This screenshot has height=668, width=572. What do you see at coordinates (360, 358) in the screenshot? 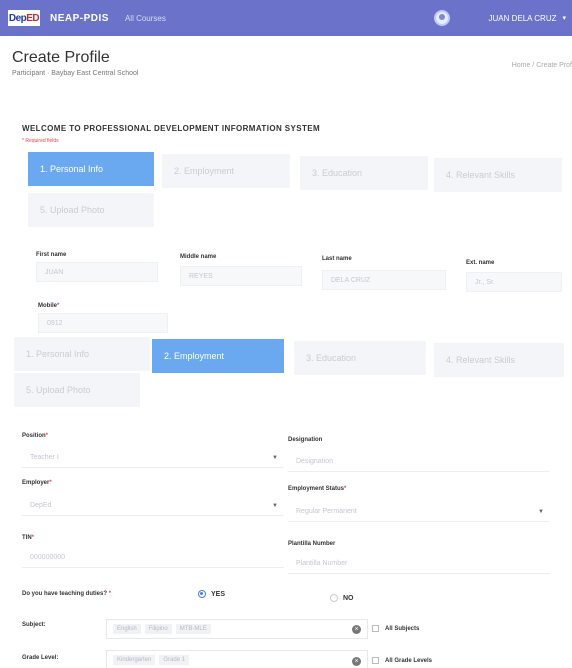
I see `step-tab-education-2: 3. Education` at bounding box center [360, 358].